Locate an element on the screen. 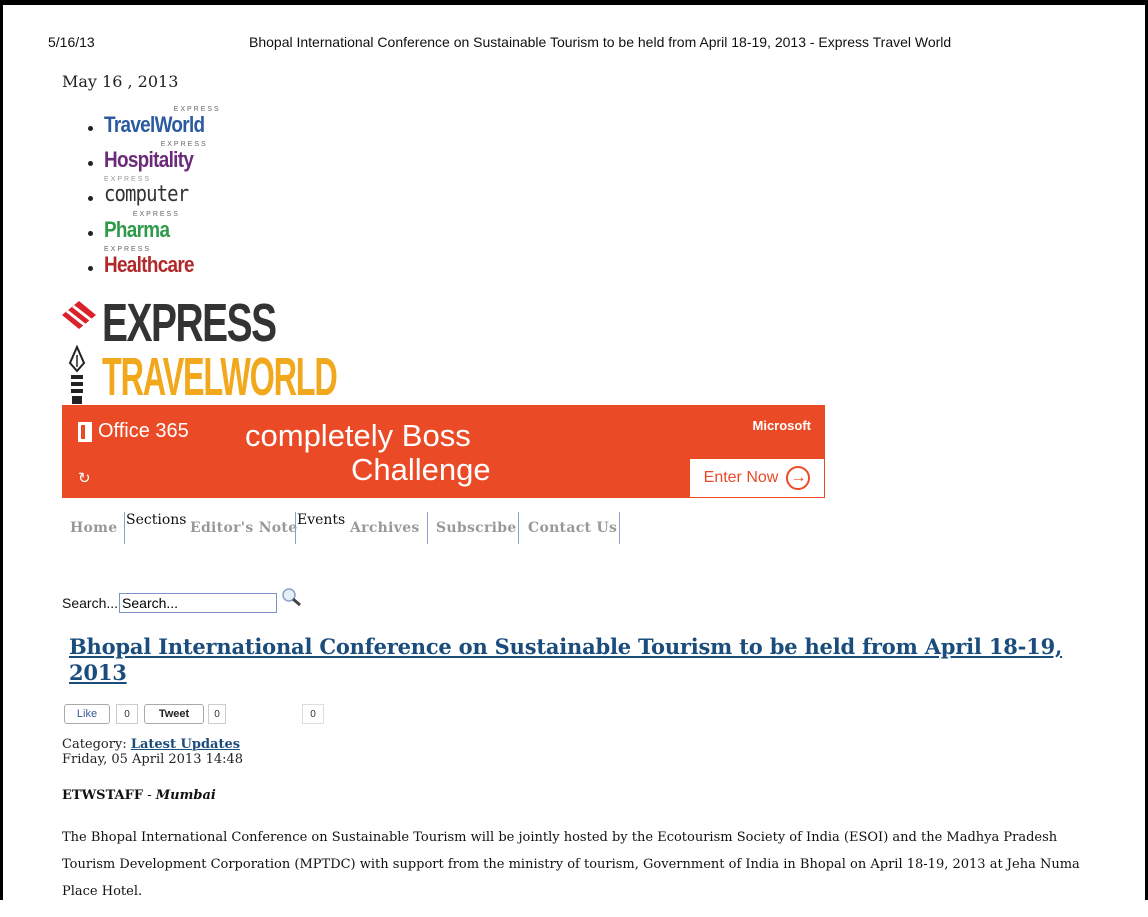 Image resolution: width=1148 pixels, height=917 pixels. express-travelworld-logo: EXPRESS TRAVELWORLD is located at coordinates (205, 351).